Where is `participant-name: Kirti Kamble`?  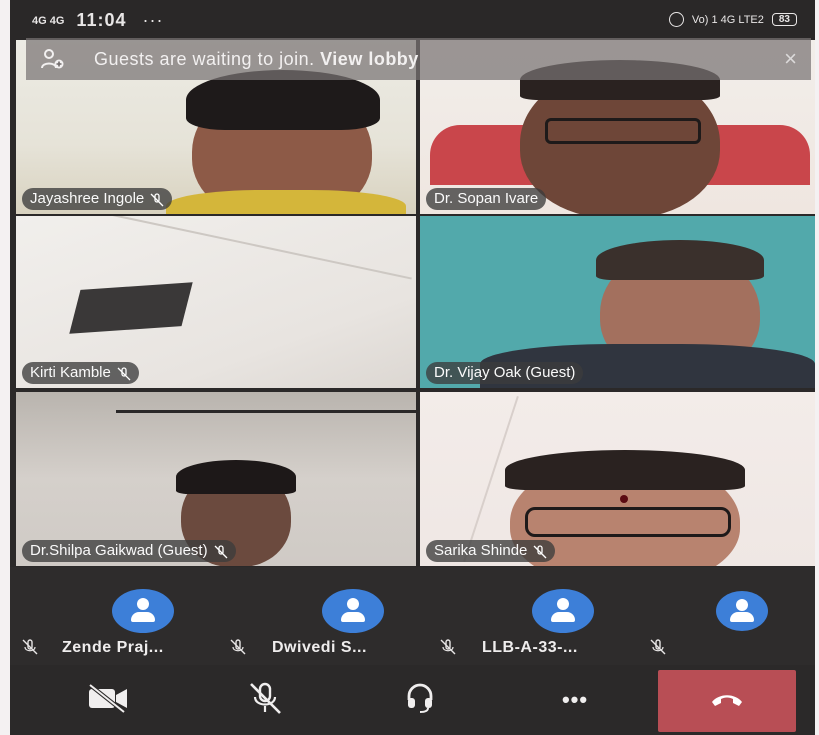 participant-name: Kirti Kamble is located at coordinates (80, 373).